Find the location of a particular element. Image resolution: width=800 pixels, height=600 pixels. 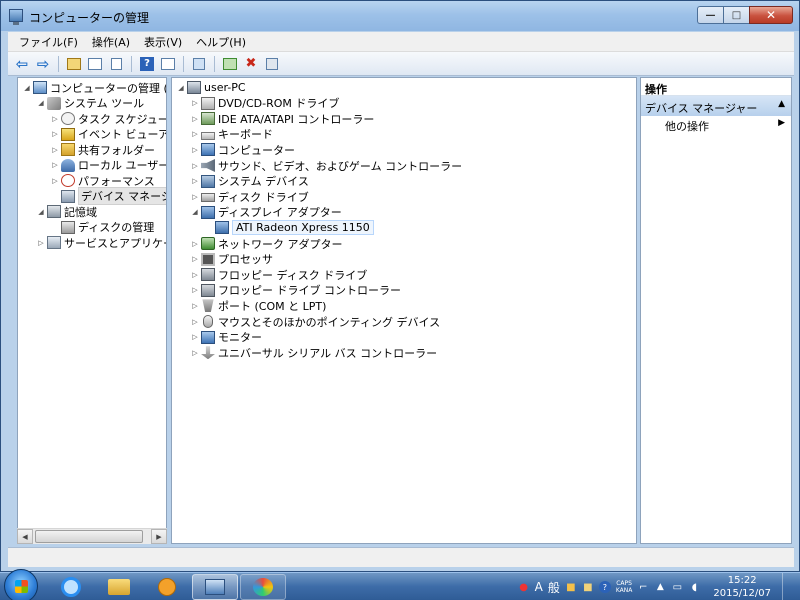

scrollbar-thumb is located at coordinates (89, 536).